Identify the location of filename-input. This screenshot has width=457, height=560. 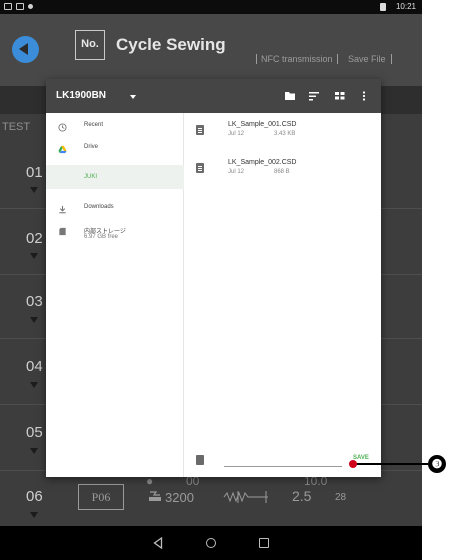
(283, 460).